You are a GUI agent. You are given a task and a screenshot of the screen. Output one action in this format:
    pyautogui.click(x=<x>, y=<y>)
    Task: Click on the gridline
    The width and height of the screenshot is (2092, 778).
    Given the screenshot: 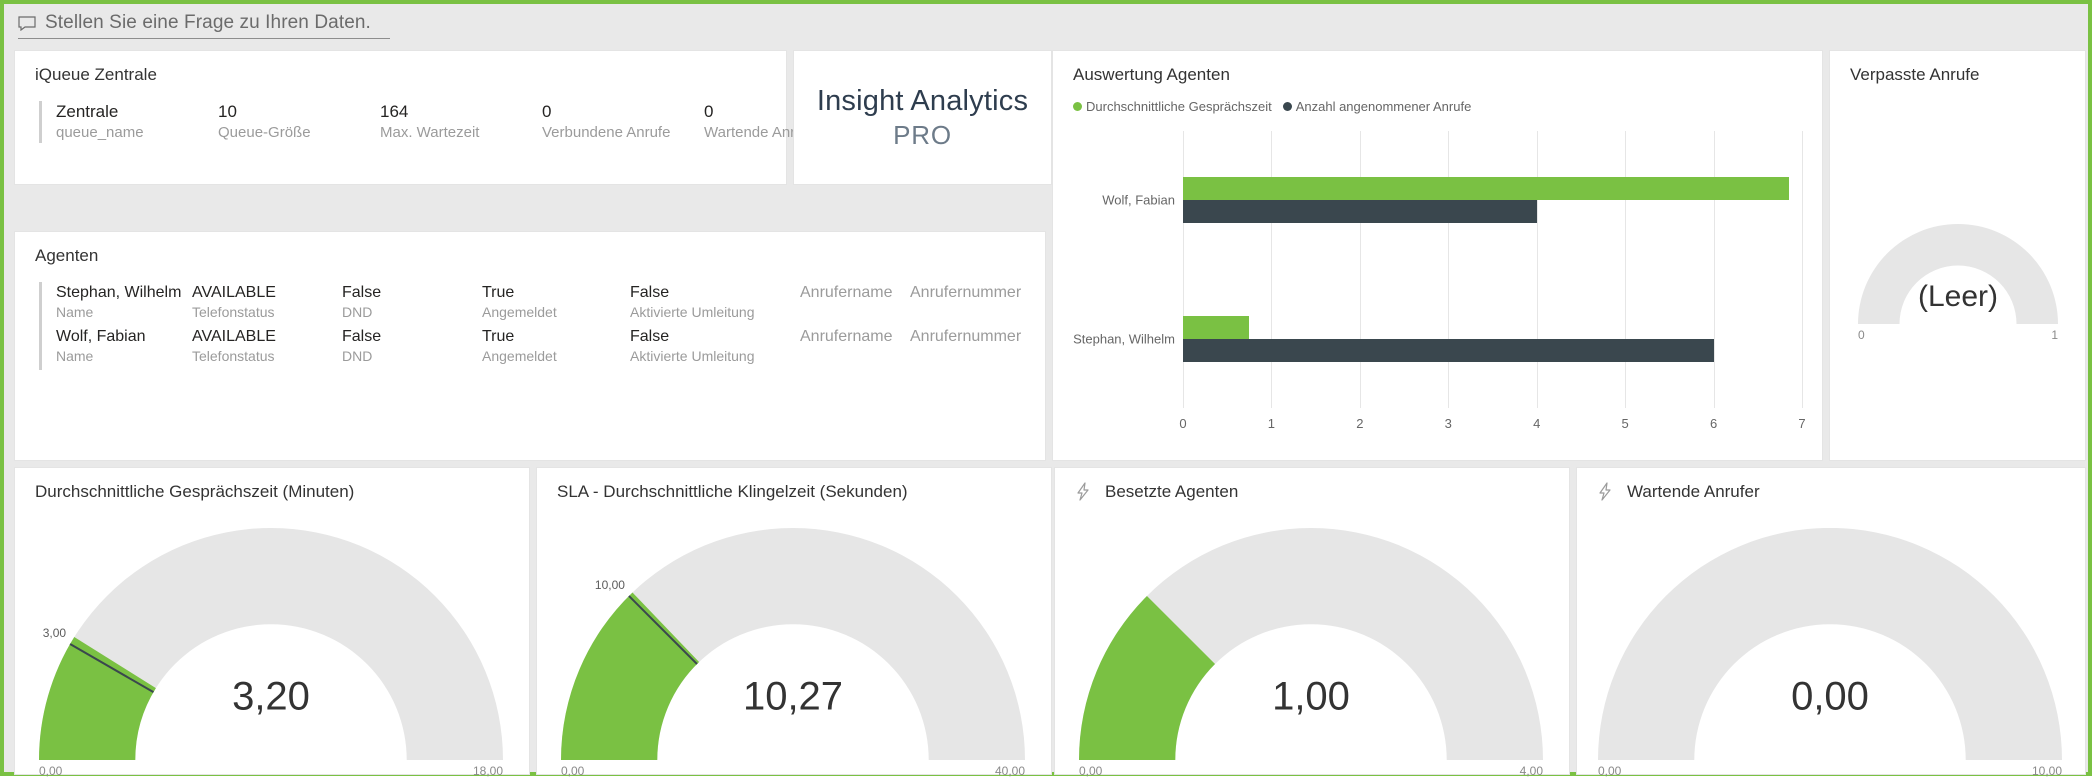 What is the action you would take?
    pyautogui.click(x=1802, y=269)
    